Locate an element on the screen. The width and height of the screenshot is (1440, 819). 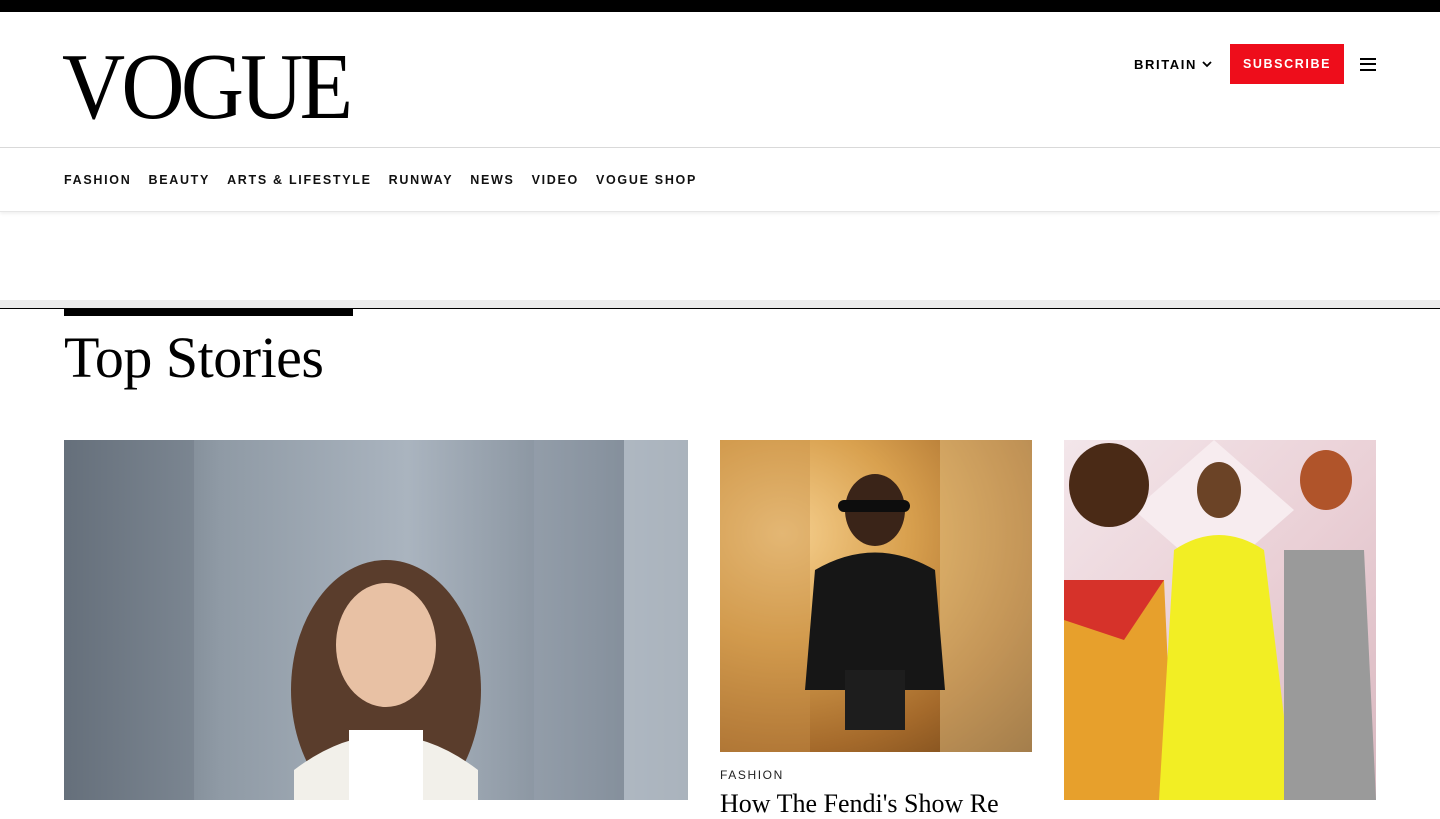
section-rule: Top Stories is located at coordinates (720, 347).